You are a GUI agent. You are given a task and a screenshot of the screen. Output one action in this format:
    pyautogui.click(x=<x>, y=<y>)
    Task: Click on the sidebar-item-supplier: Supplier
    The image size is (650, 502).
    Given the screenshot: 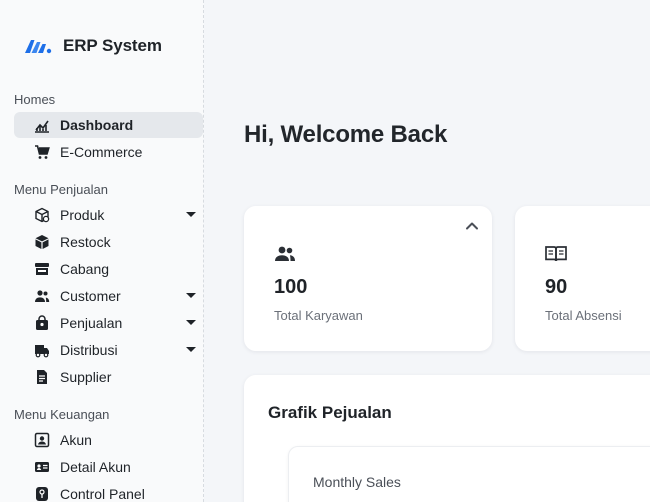 What is the action you would take?
    pyautogui.click(x=108, y=377)
    